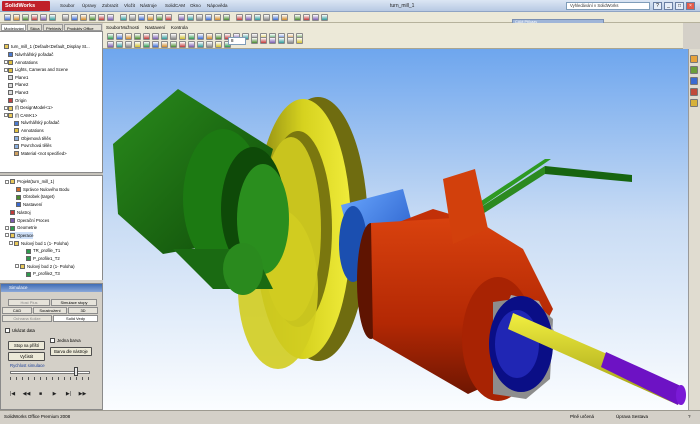 The width and height of the screenshot is (700, 424). I want to click on menu-6: Okno, so click(195, 6).